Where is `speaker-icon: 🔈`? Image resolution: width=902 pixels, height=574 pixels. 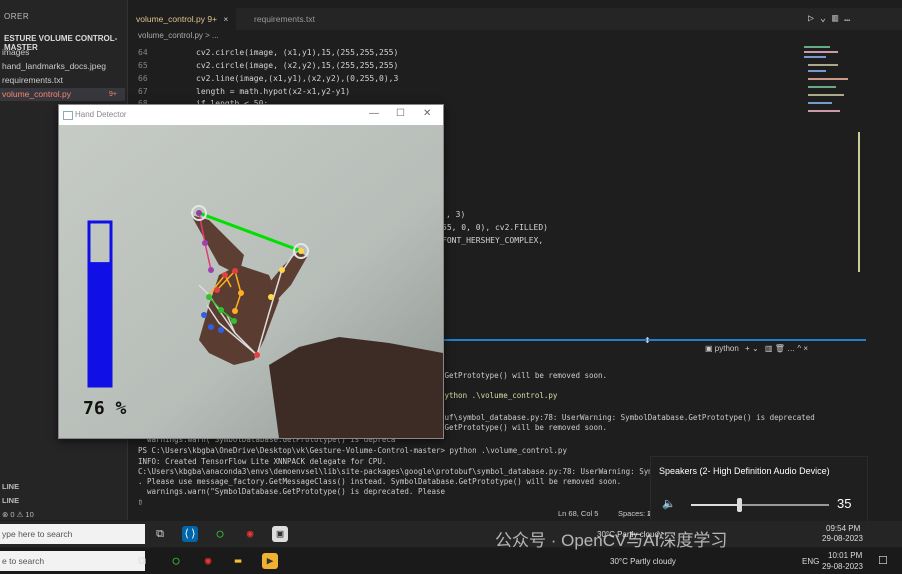 speaker-icon: 🔈 is located at coordinates (669, 503).